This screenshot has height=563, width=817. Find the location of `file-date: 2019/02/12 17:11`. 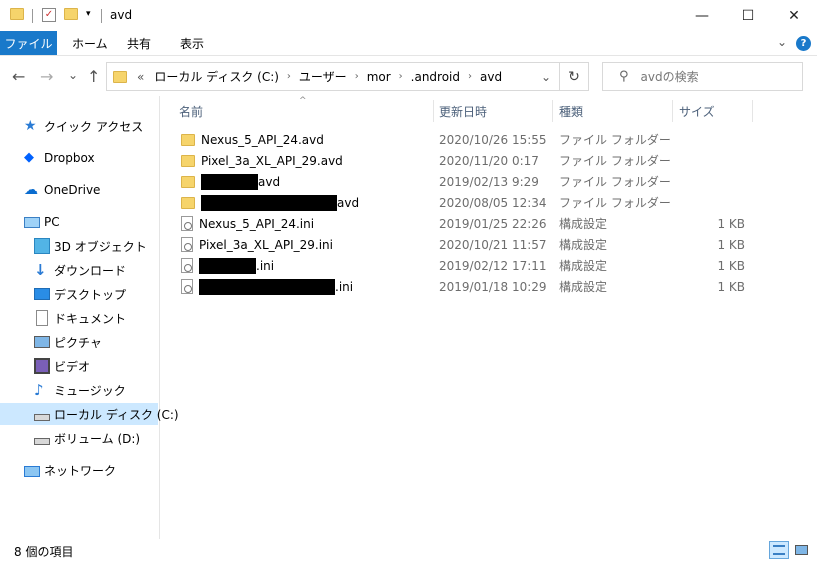

file-date: 2019/02/12 17:11 is located at coordinates (493, 265).